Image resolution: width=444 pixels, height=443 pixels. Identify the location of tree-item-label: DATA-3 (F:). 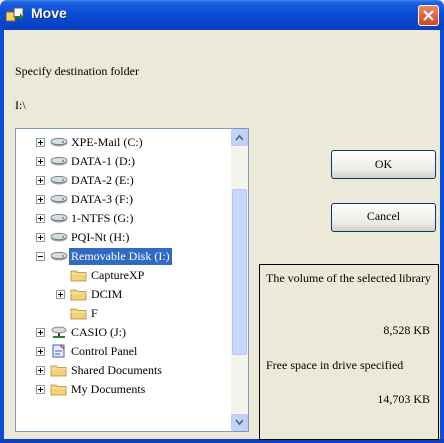
(102, 199).